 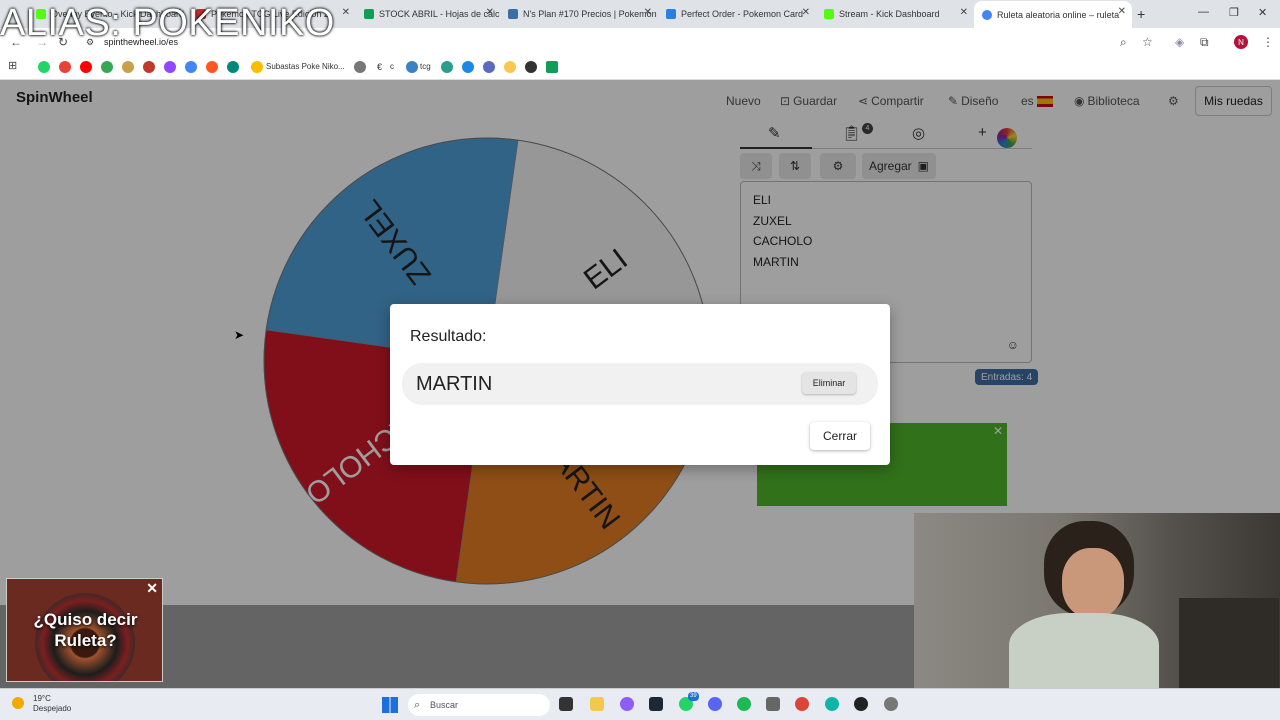 I want to click on webcam-overlay, so click(x=1097, y=600).